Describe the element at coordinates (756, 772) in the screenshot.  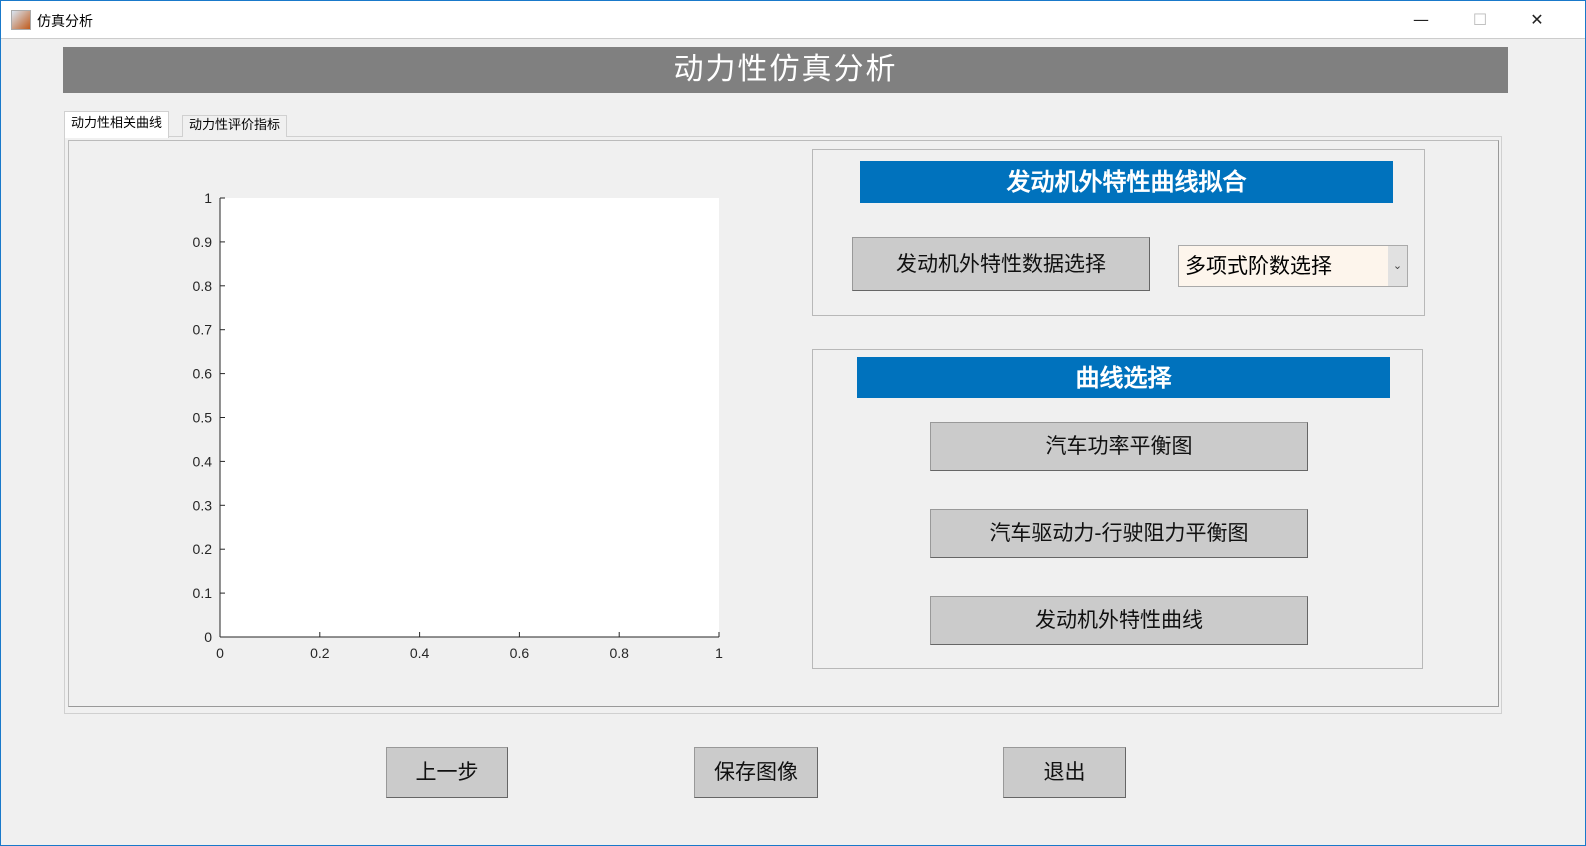
I see `save-image-button: 保存图像` at that location.